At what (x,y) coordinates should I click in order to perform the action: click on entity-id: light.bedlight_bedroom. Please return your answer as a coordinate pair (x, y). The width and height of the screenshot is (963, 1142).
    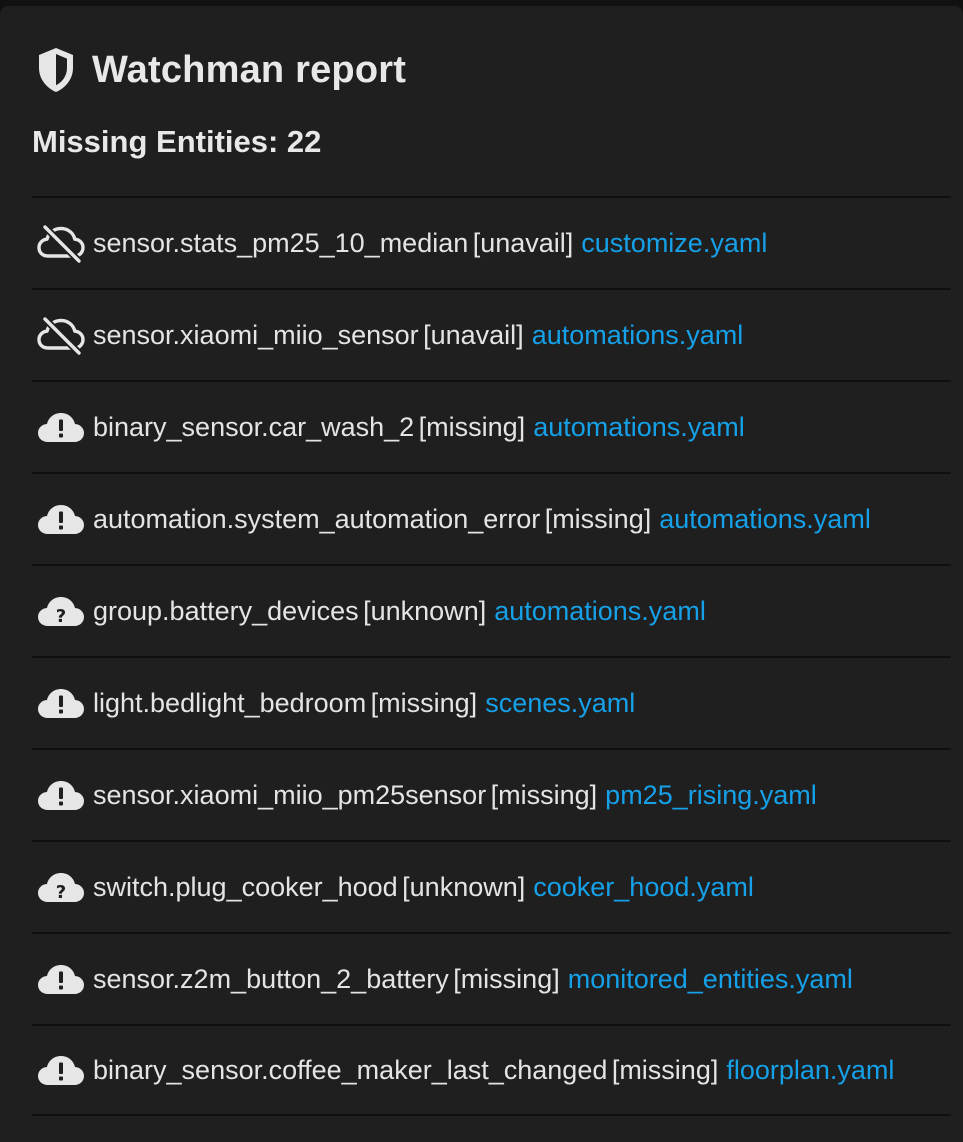
    Looking at the image, I should click on (230, 702).